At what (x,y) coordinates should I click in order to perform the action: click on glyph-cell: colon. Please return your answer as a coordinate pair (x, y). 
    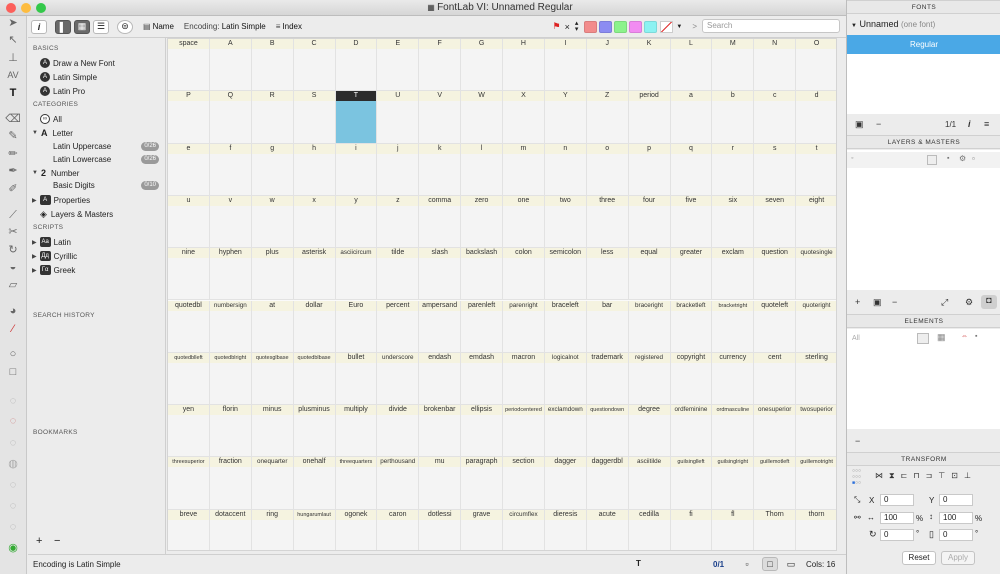
    Looking at the image, I should click on (524, 274).